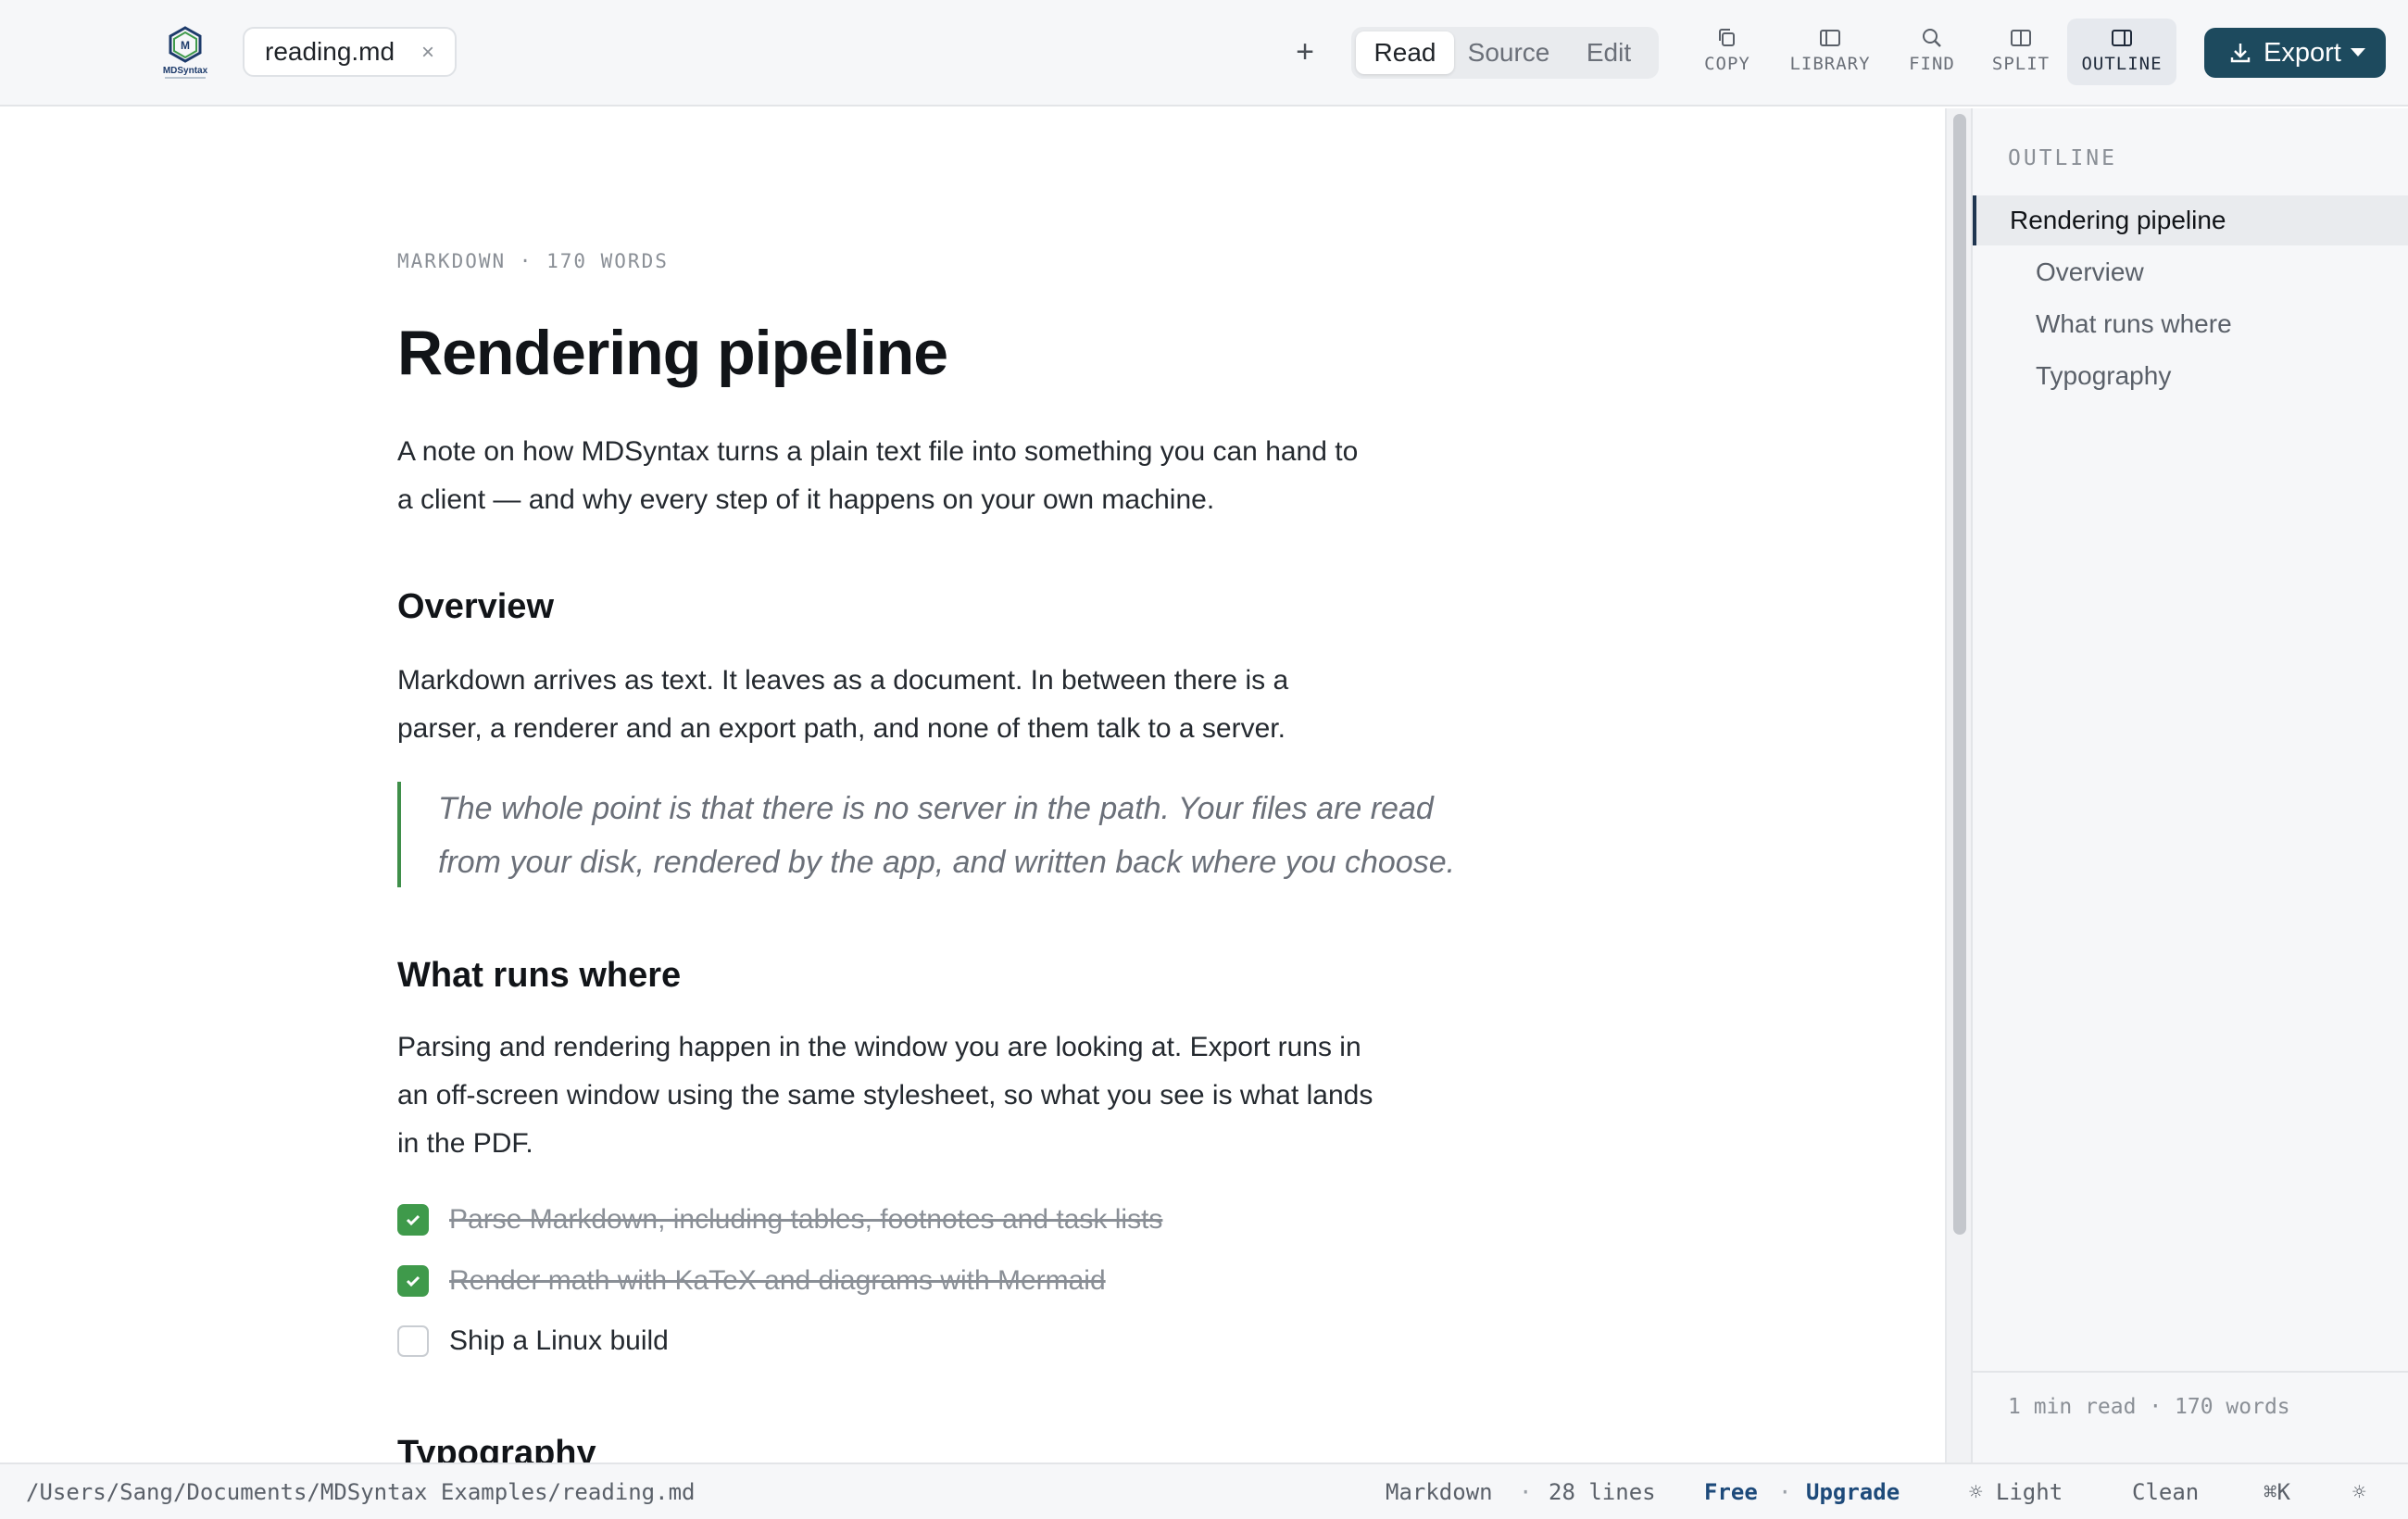 This screenshot has height=1519, width=2408. I want to click on document-format: Markdown, so click(1439, 1492).